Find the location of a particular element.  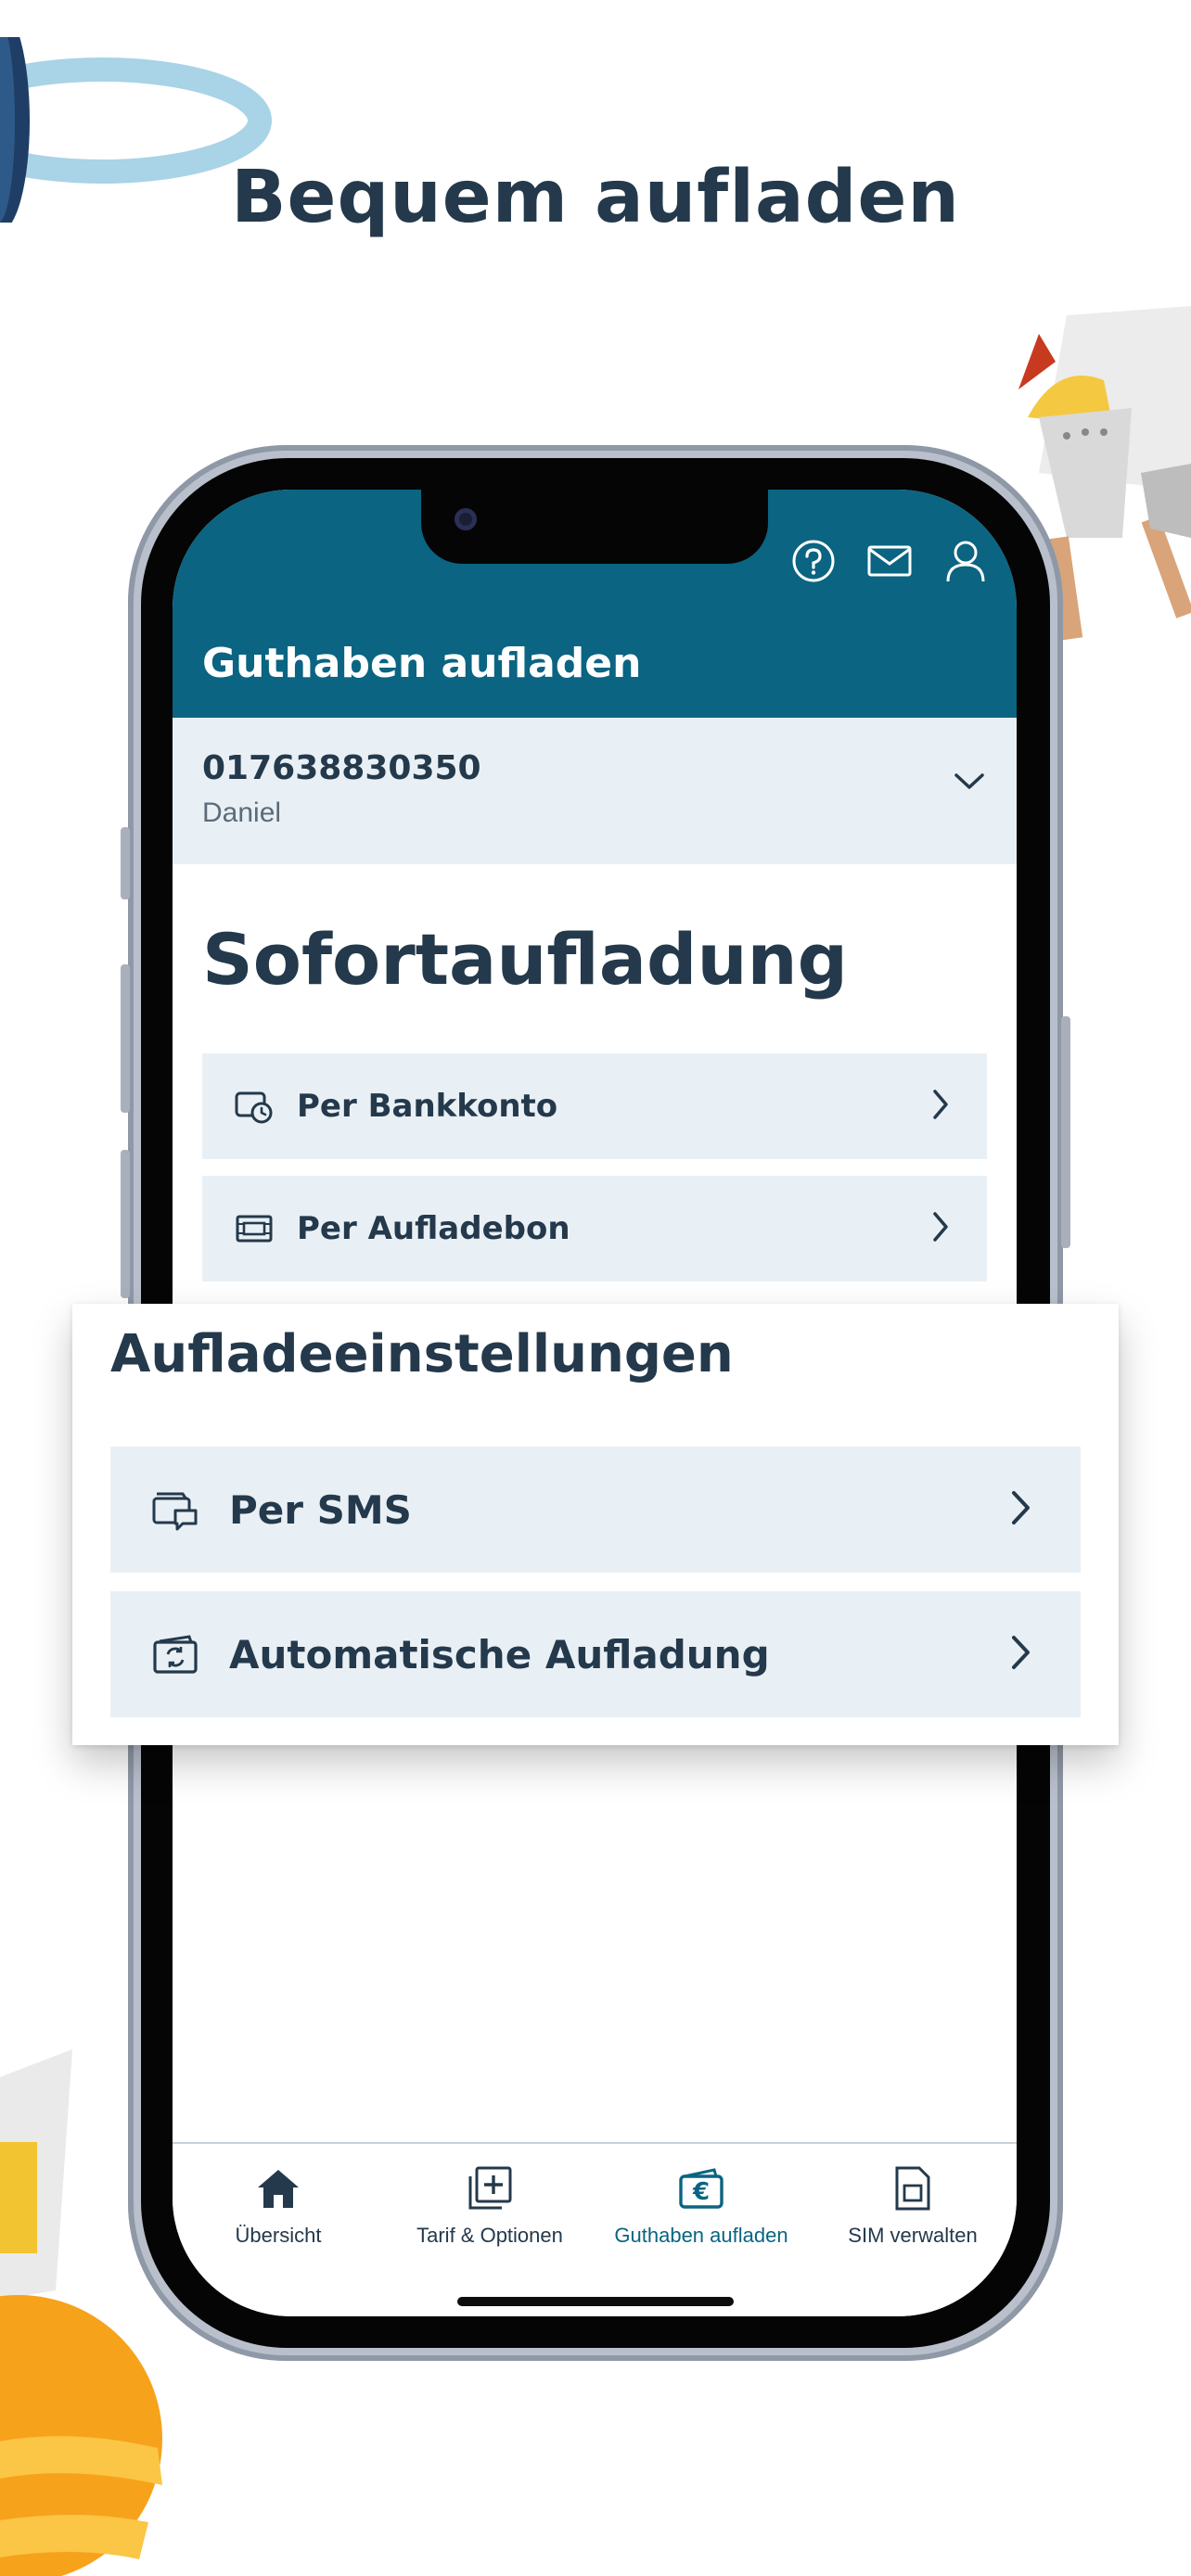

phone-power-button is located at coordinates (1065, 1132).